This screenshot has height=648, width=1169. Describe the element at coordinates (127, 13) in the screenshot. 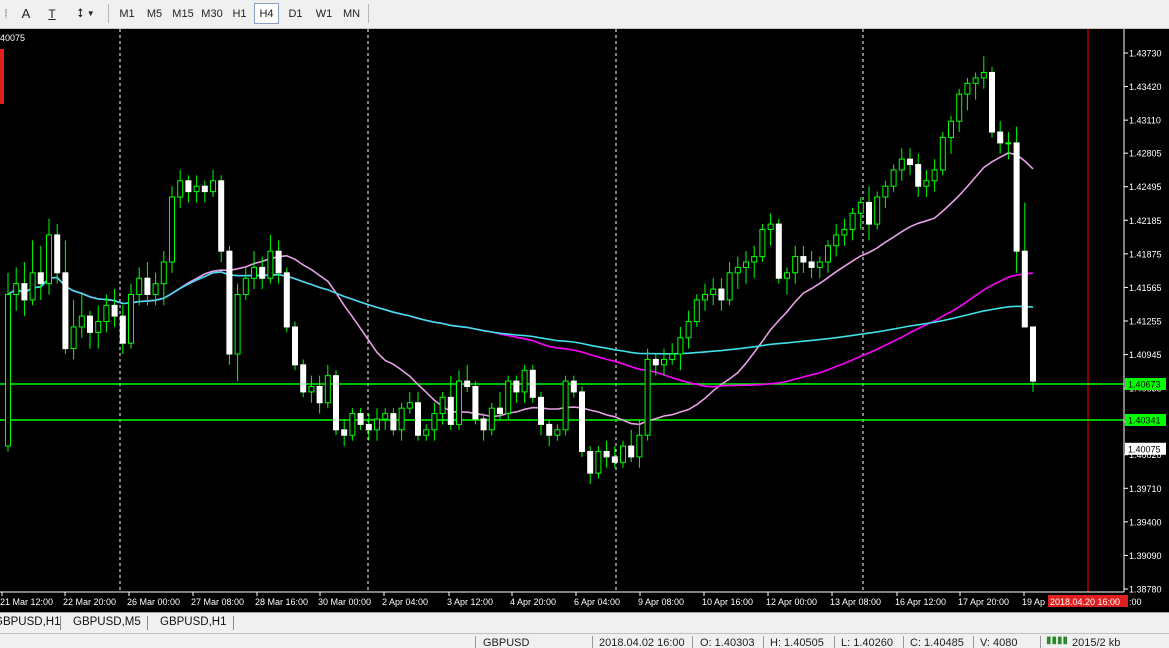

I see `timeframe-m1-button: M1` at that location.